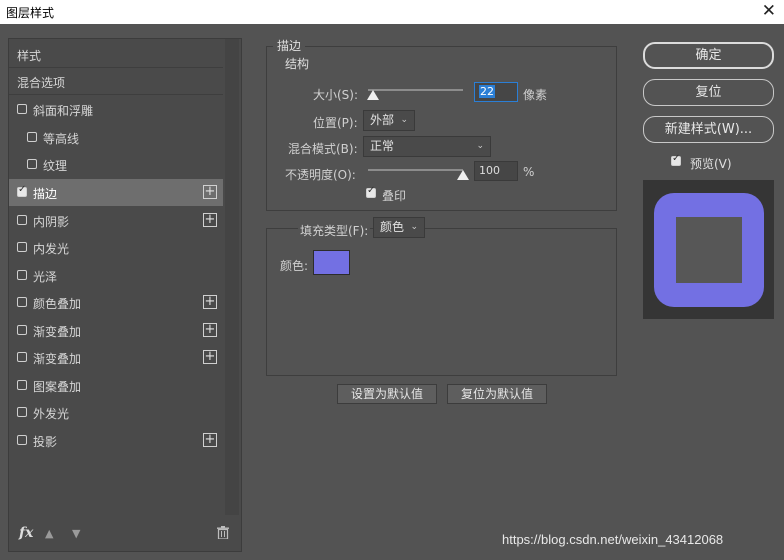 Image resolution: width=784 pixels, height=560 pixels. Describe the element at coordinates (45, 194) in the screenshot. I see `style-list-item-label: 描边` at that location.